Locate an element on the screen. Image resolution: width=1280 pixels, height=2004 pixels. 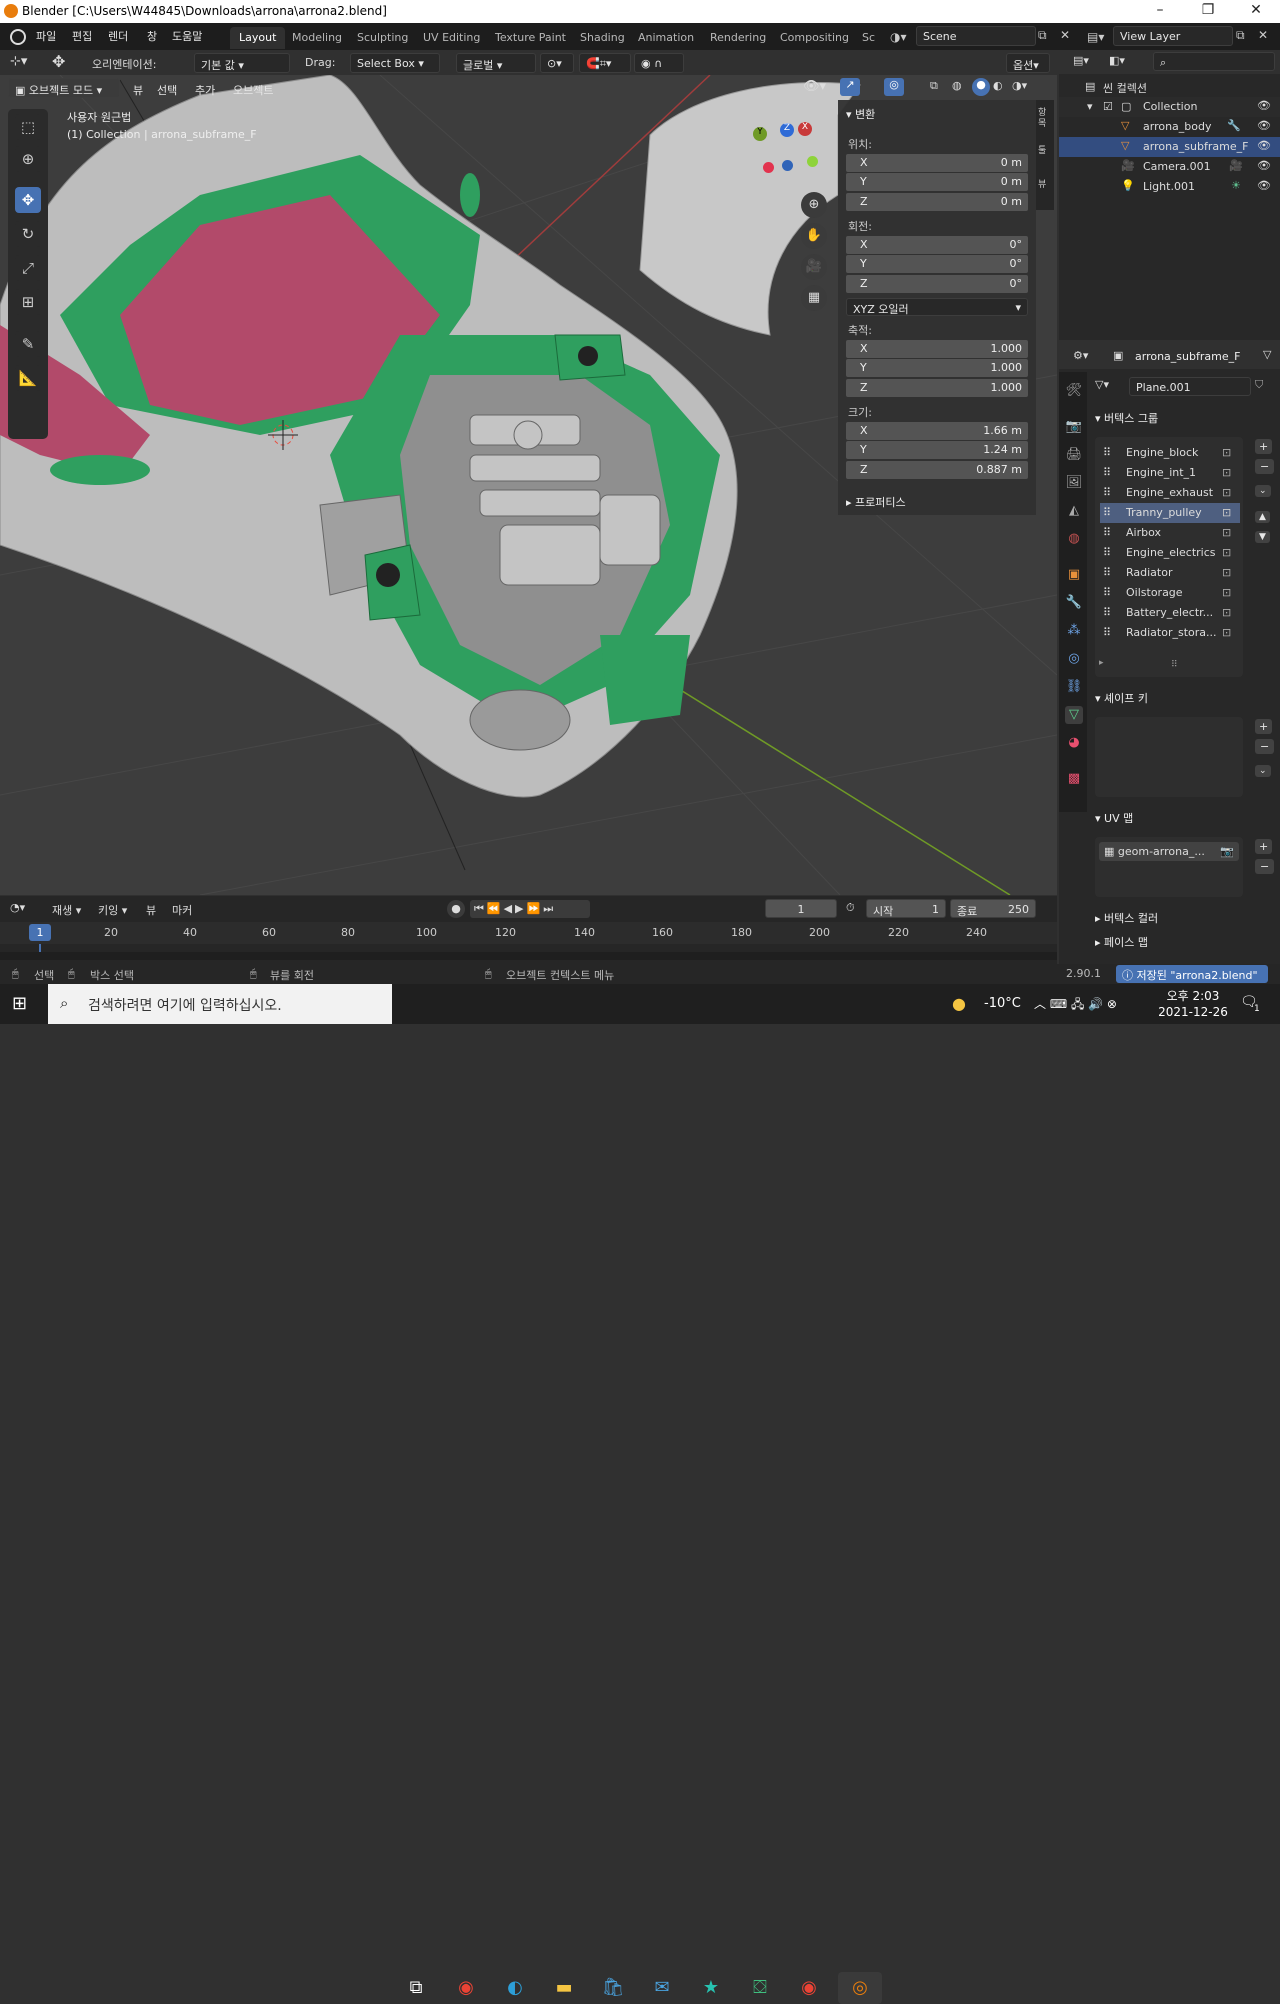
view-menu: 뷰 is located at coordinates (138, 90).